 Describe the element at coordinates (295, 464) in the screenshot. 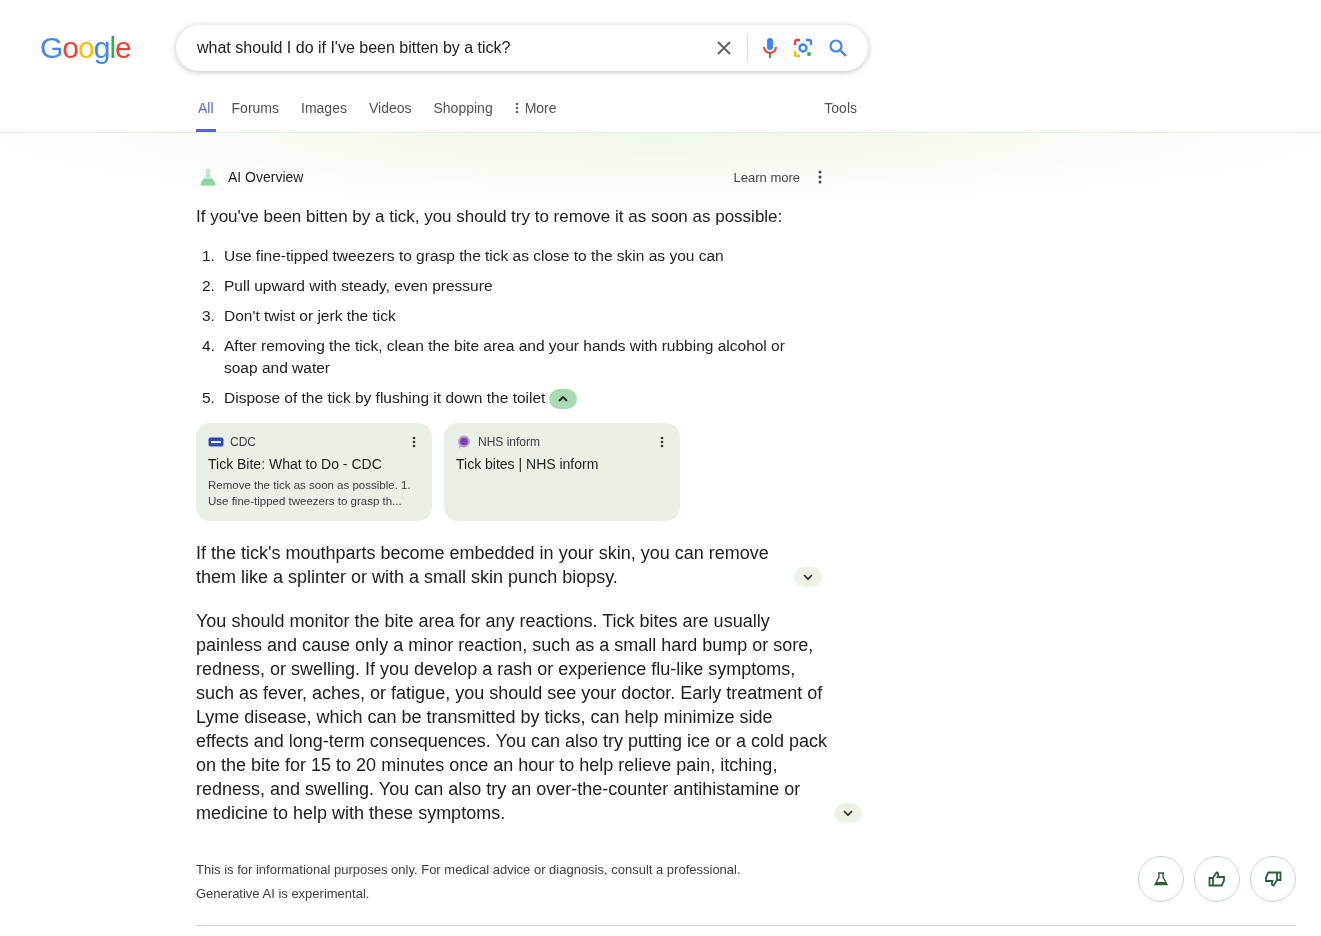

I see `source-title: Tick Bite: What to Do - CDC` at that location.